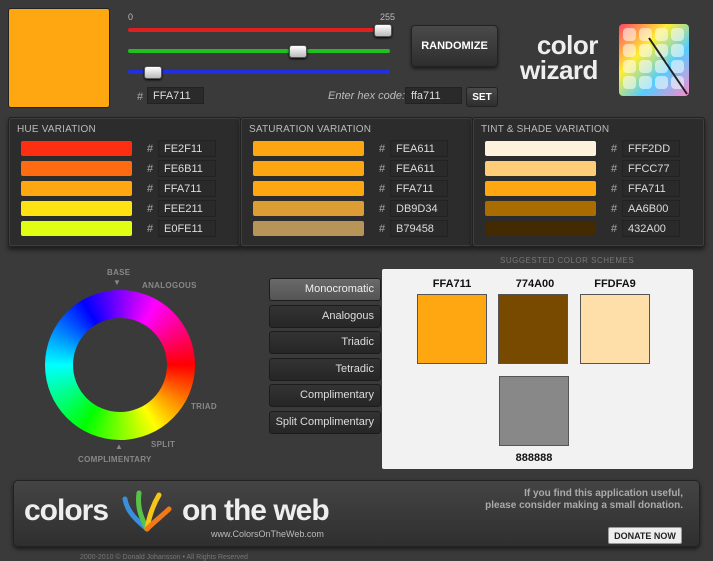  Describe the element at coordinates (259, 51) in the screenshot. I see `green-slider-track` at that location.